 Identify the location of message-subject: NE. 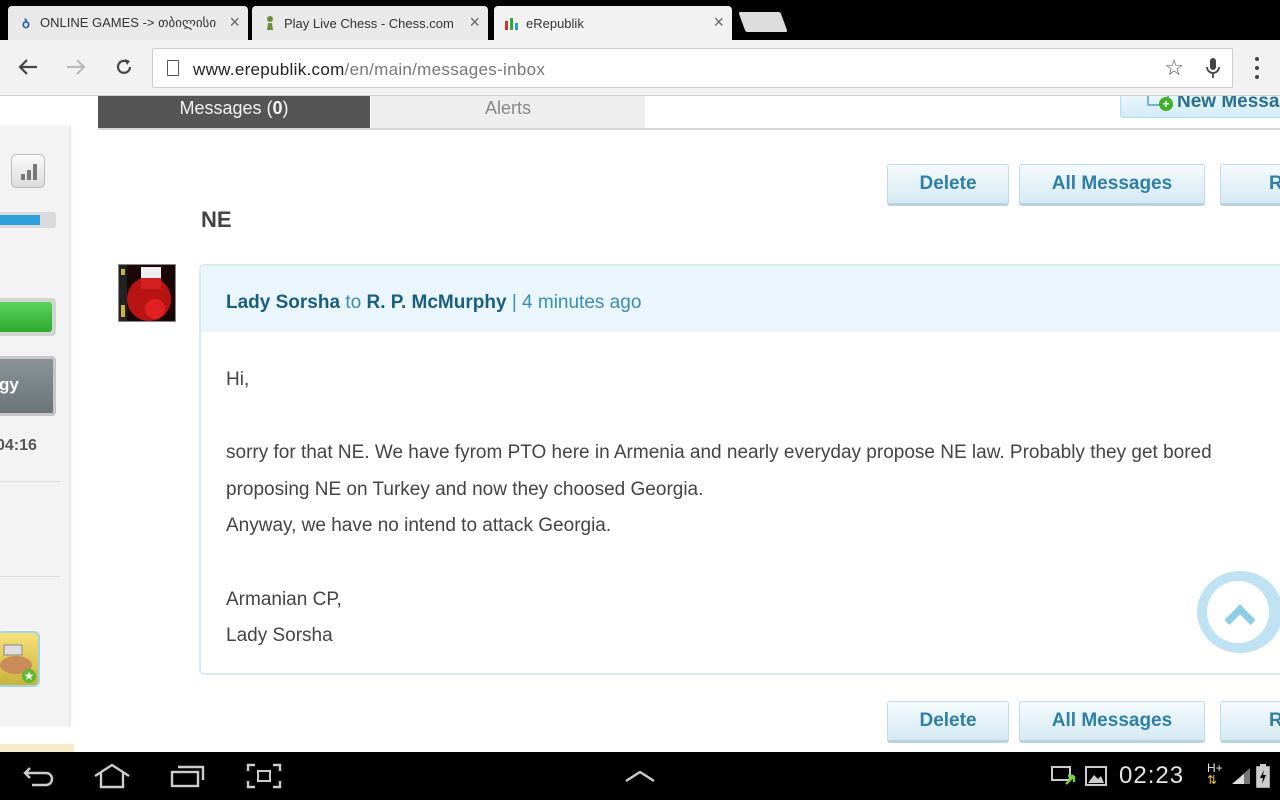
(216, 219).